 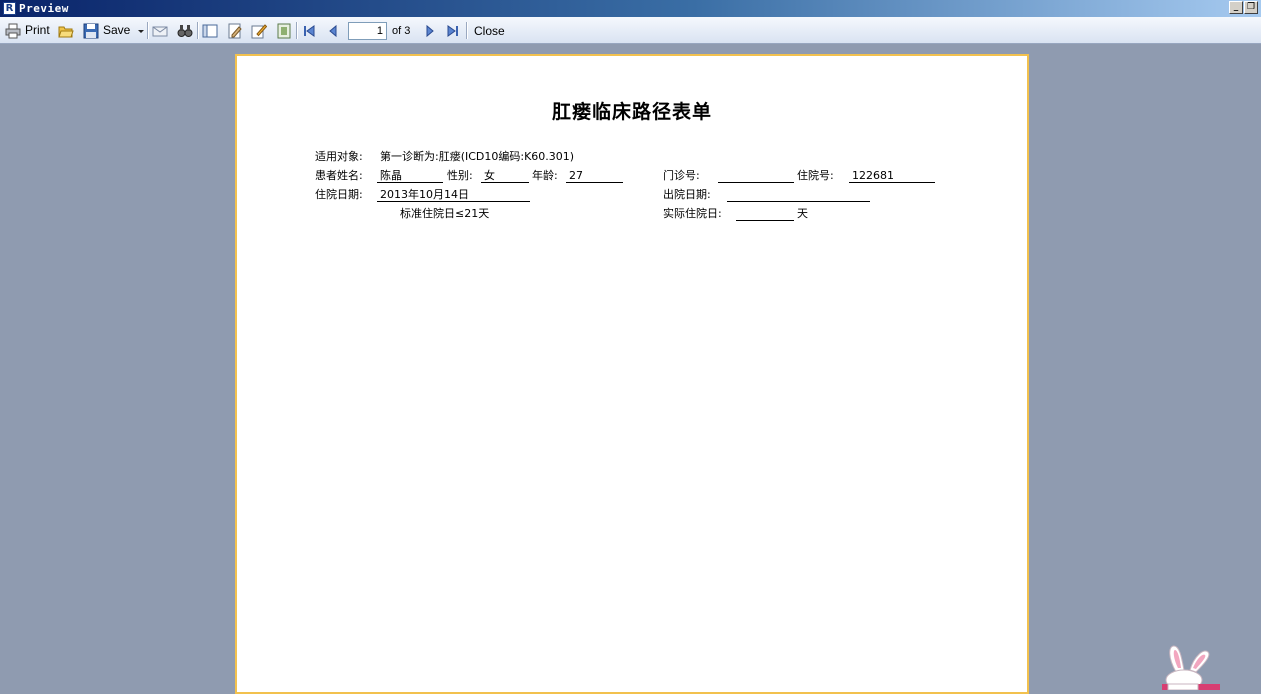 What do you see at coordinates (815, 175) in the screenshot?
I see `inpatient-no-label: 住院号:` at bounding box center [815, 175].